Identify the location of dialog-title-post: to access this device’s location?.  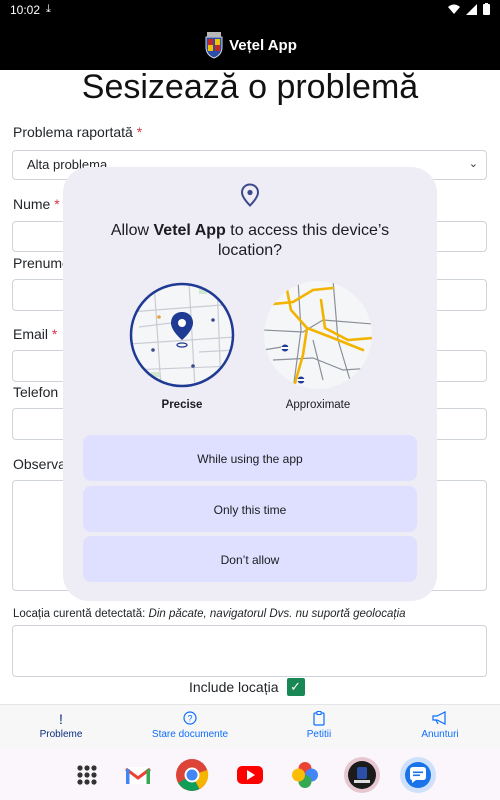
(303, 240).